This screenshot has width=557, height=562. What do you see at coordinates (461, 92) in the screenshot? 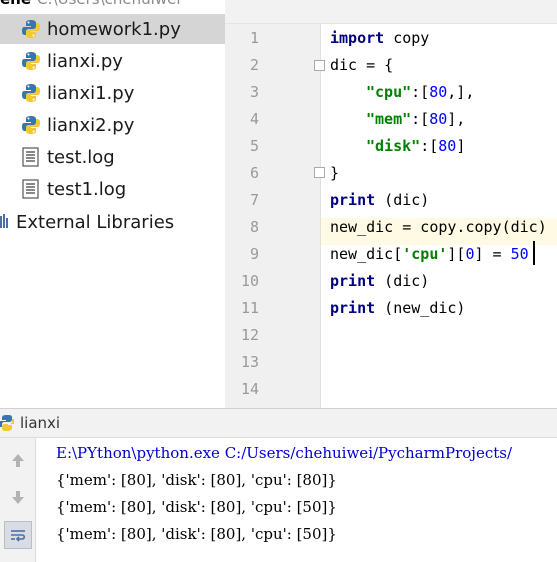
I see `code-text: ,],` at bounding box center [461, 92].